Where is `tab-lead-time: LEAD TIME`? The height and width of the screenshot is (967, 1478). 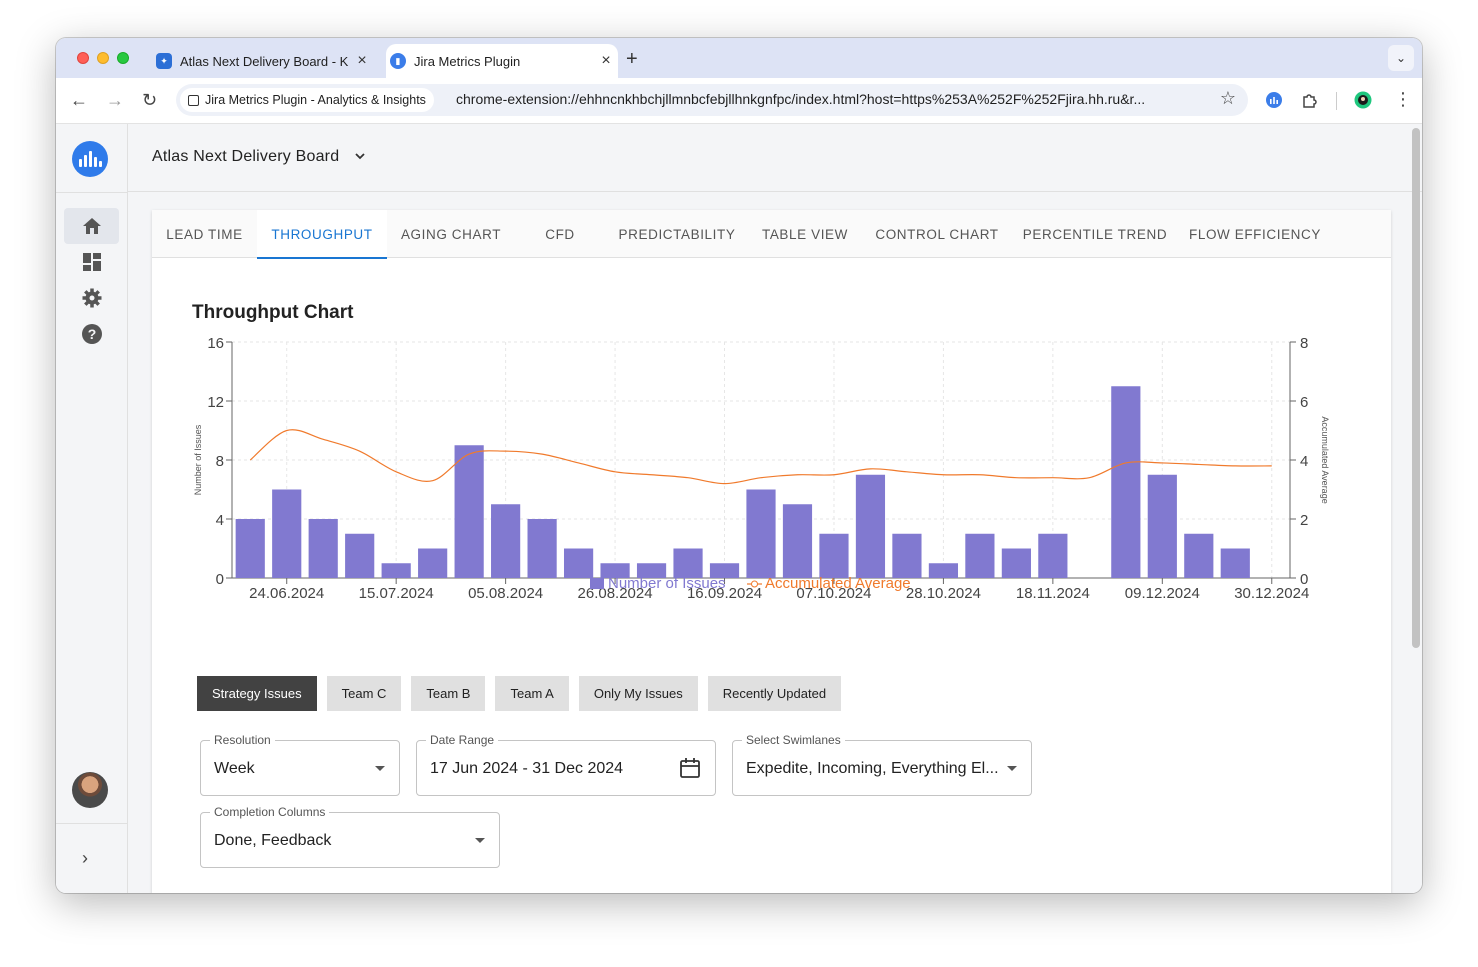 tab-lead-time: LEAD TIME is located at coordinates (204, 234).